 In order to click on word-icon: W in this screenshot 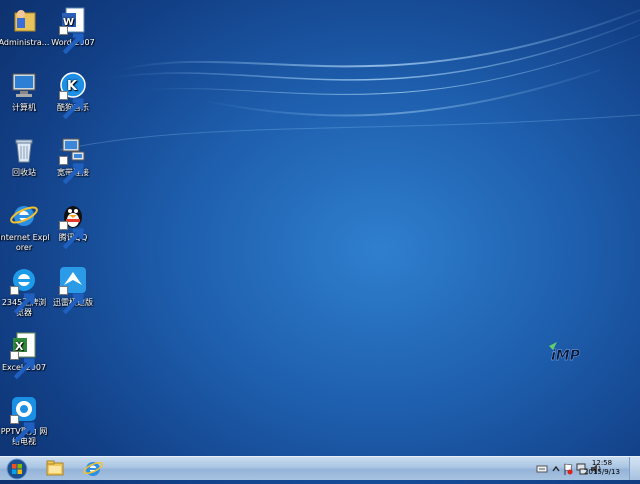, I will do `click(73, 30)`.